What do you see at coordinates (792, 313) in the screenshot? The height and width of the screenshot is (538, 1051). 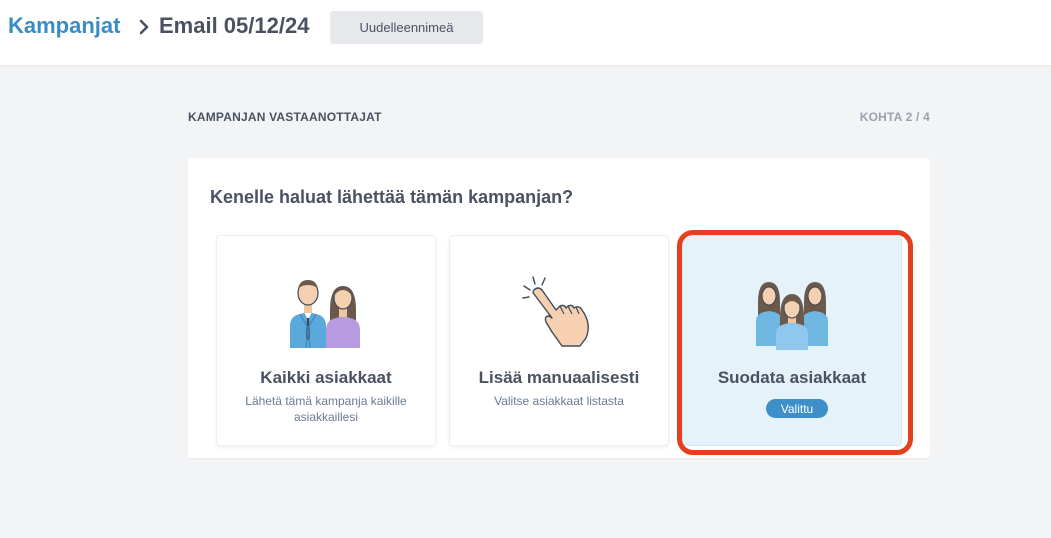 I see `group-icon` at bounding box center [792, 313].